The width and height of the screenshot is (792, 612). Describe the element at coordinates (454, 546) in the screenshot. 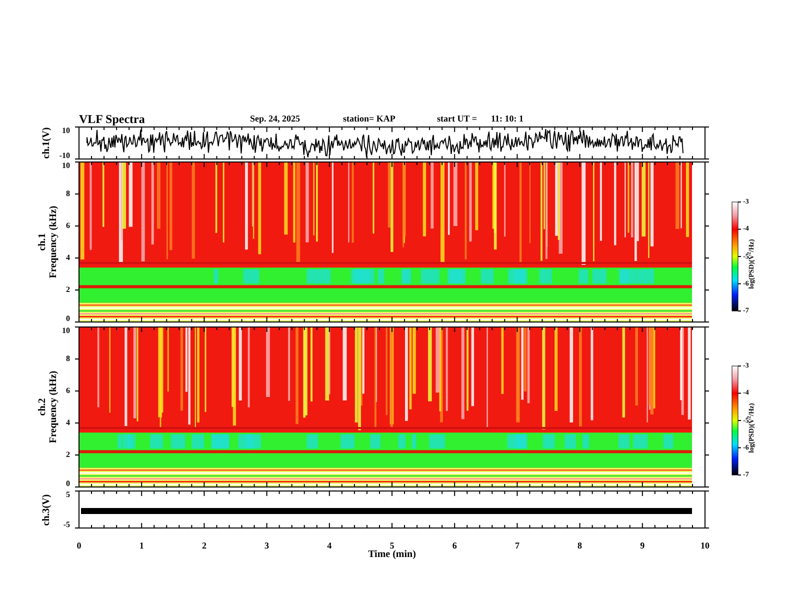

I see `x-tick-label: 6` at that location.